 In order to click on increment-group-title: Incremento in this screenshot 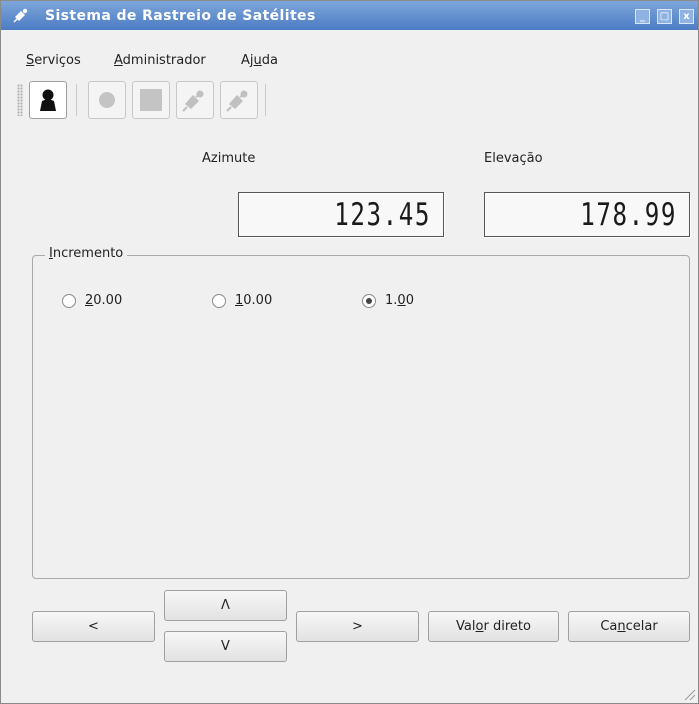, I will do `click(86, 253)`.